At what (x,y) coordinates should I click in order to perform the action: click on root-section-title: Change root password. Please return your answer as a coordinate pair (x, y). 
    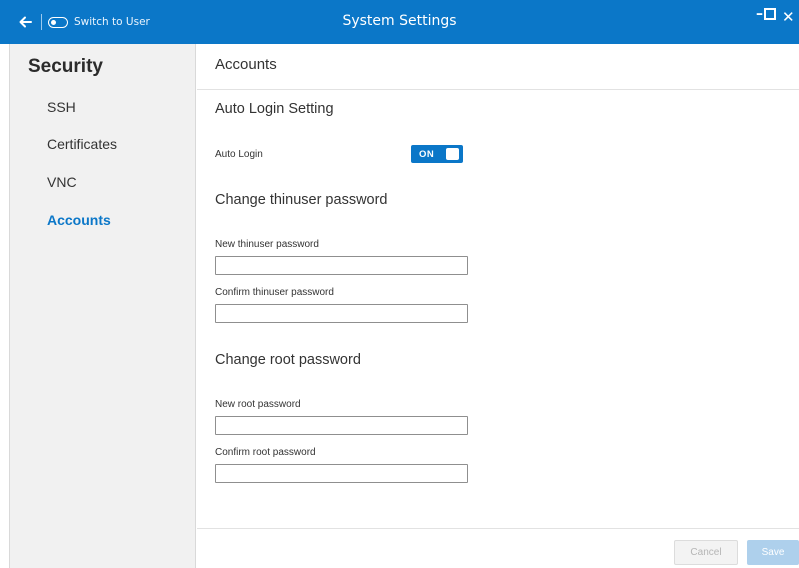
    Looking at the image, I should click on (288, 360).